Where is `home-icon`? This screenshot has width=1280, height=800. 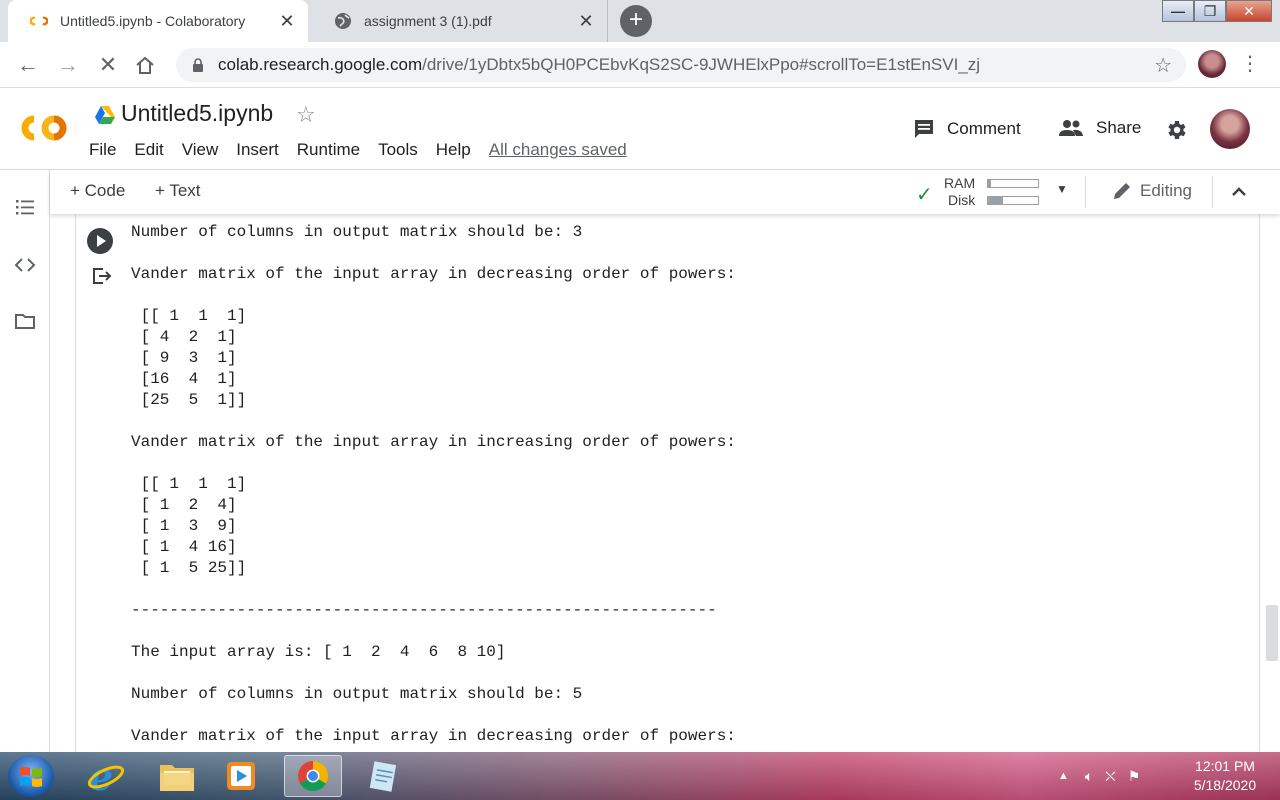
home-icon is located at coordinates (145, 65).